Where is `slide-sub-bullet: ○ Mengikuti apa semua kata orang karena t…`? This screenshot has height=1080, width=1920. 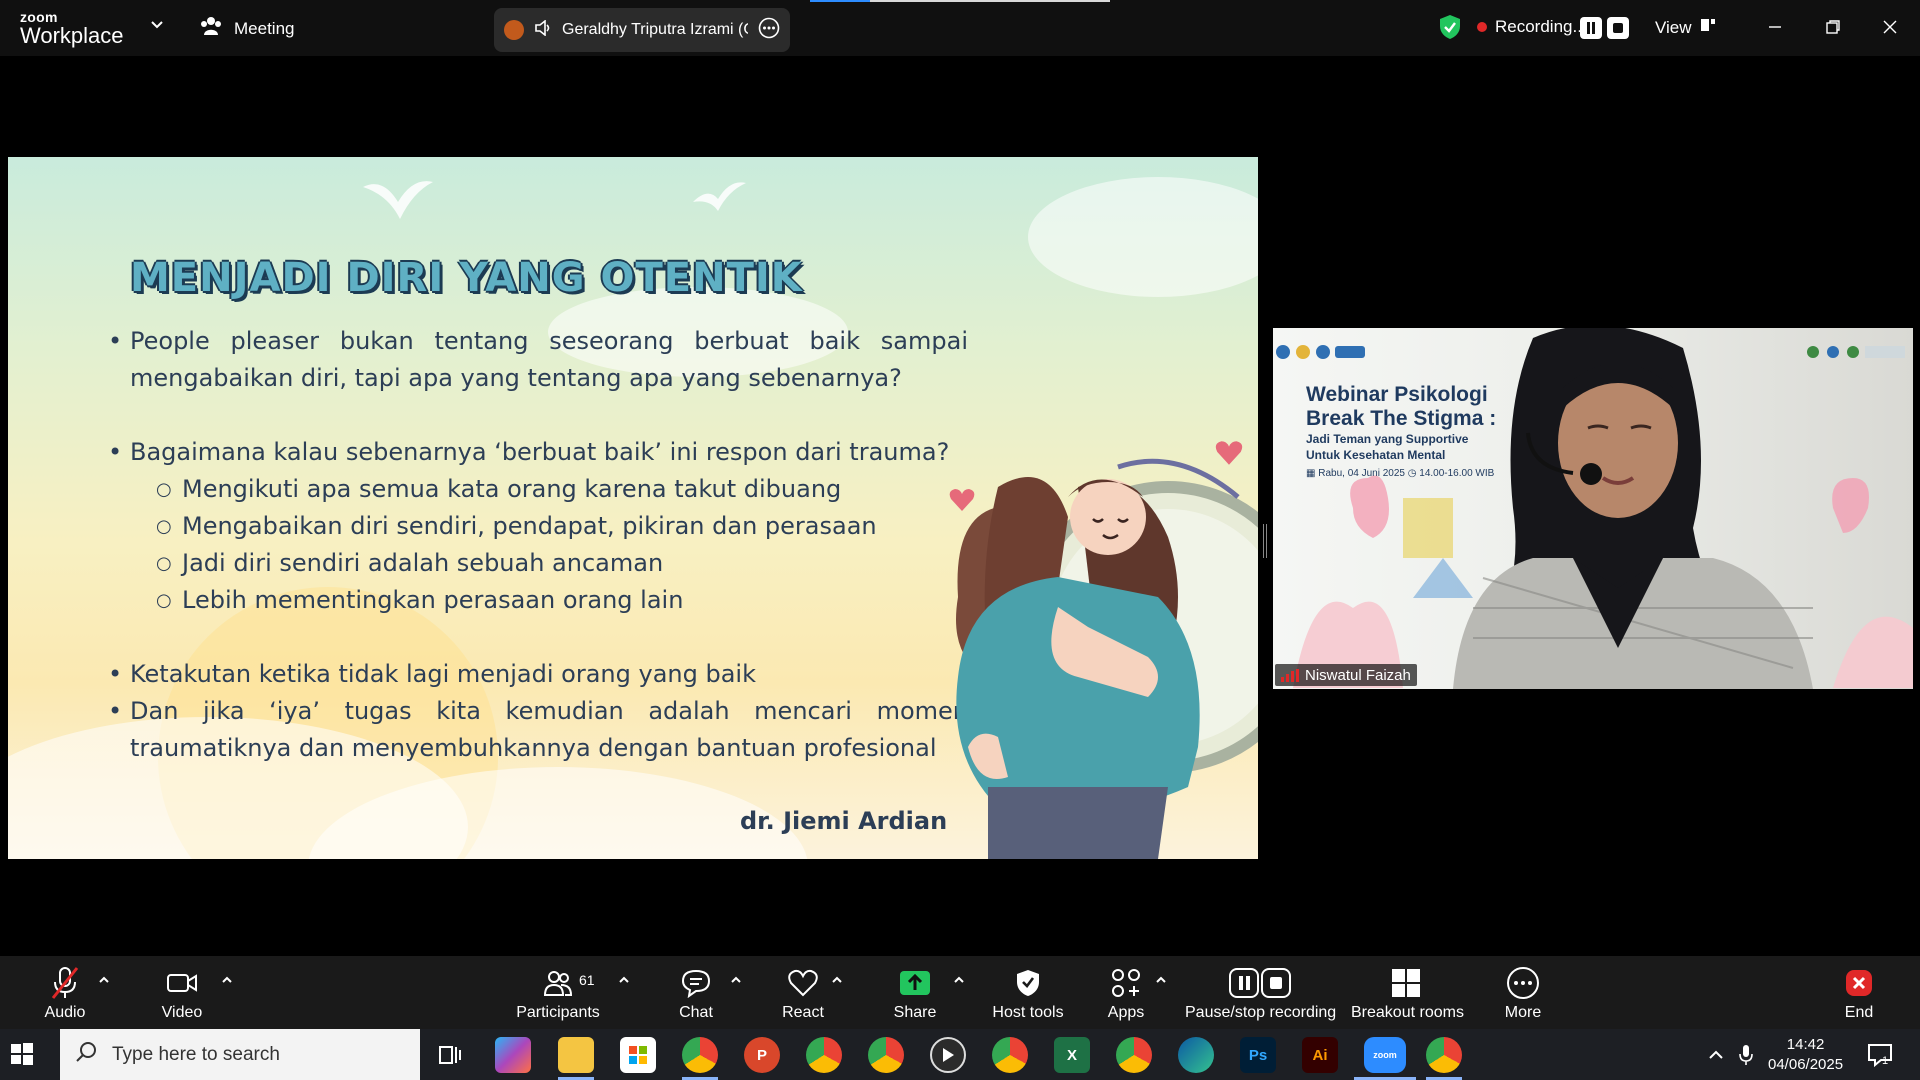 slide-sub-bullet: ○ Mengikuti apa semua kata orang karena t… is located at coordinates (538, 489).